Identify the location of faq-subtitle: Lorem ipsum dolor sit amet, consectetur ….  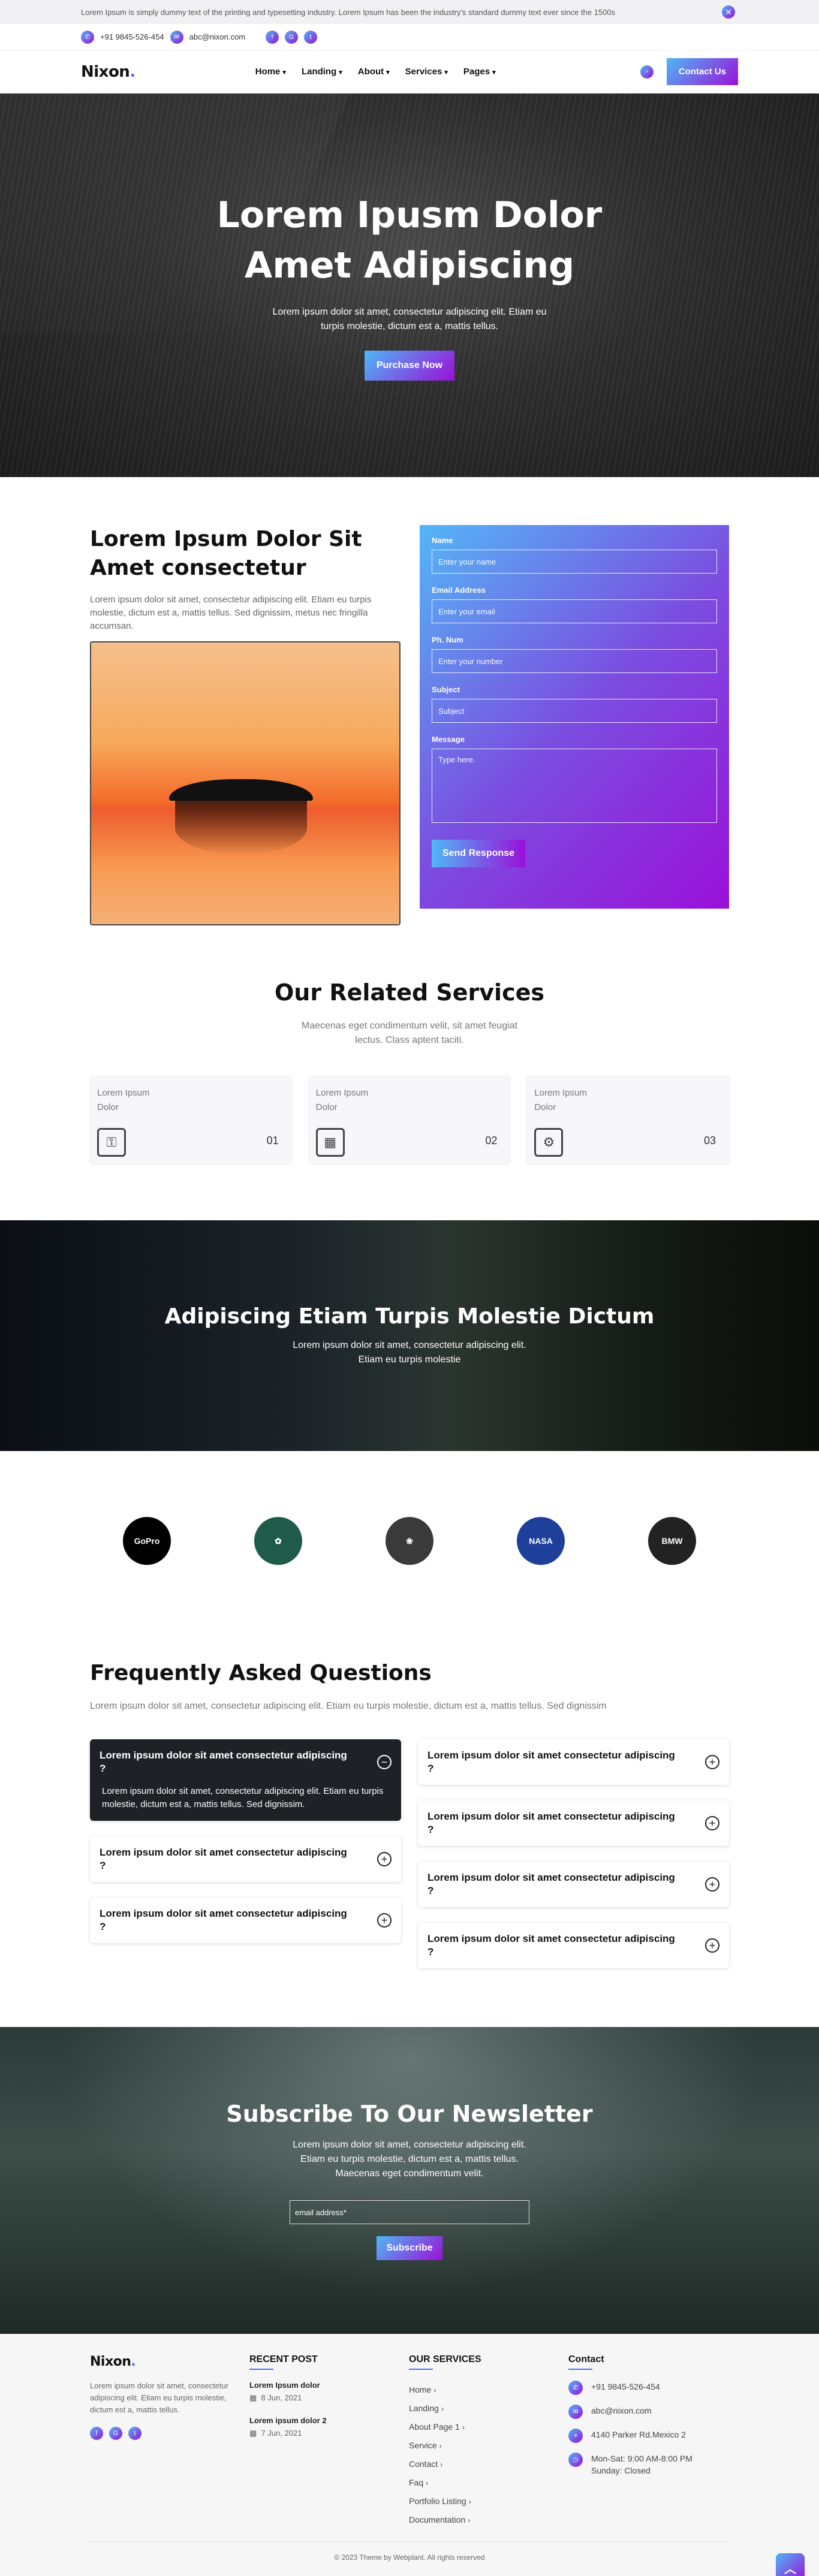
(348, 1706).